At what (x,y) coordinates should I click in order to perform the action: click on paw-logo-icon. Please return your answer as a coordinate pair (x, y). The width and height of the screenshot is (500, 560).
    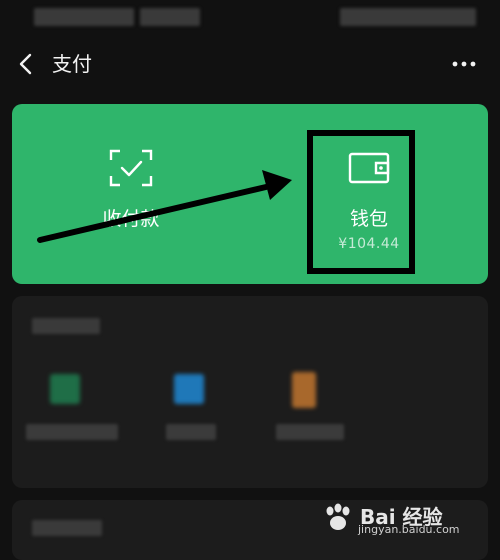
    Looking at the image, I should click on (338, 516).